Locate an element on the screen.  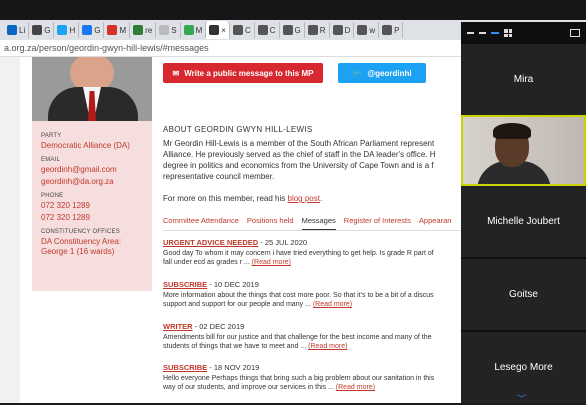
message-date: - 25 JUL 2020 is located at coordinates (283, 242).